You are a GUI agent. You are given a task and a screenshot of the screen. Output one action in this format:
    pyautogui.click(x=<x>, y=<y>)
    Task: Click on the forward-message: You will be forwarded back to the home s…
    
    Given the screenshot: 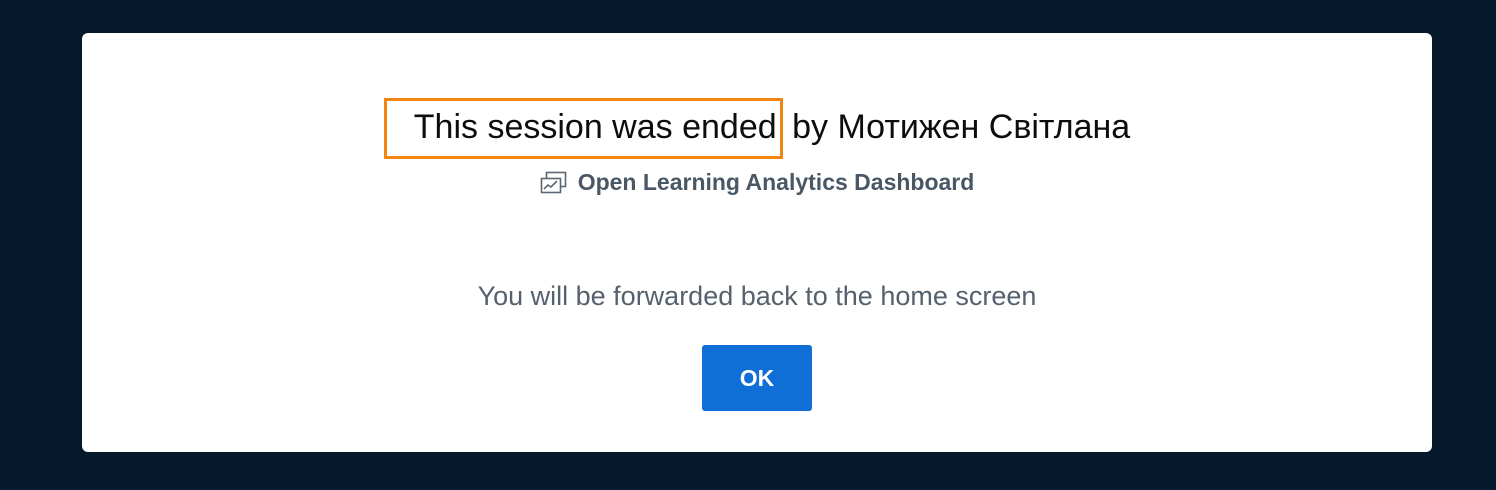 What is the action you would take?
    pyautogui.click(x=757, y=296)
    